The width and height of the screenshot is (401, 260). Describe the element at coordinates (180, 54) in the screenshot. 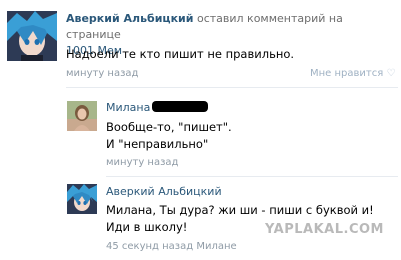

I see `post-text: Надоели те кто пишит не правильно.` at that location.